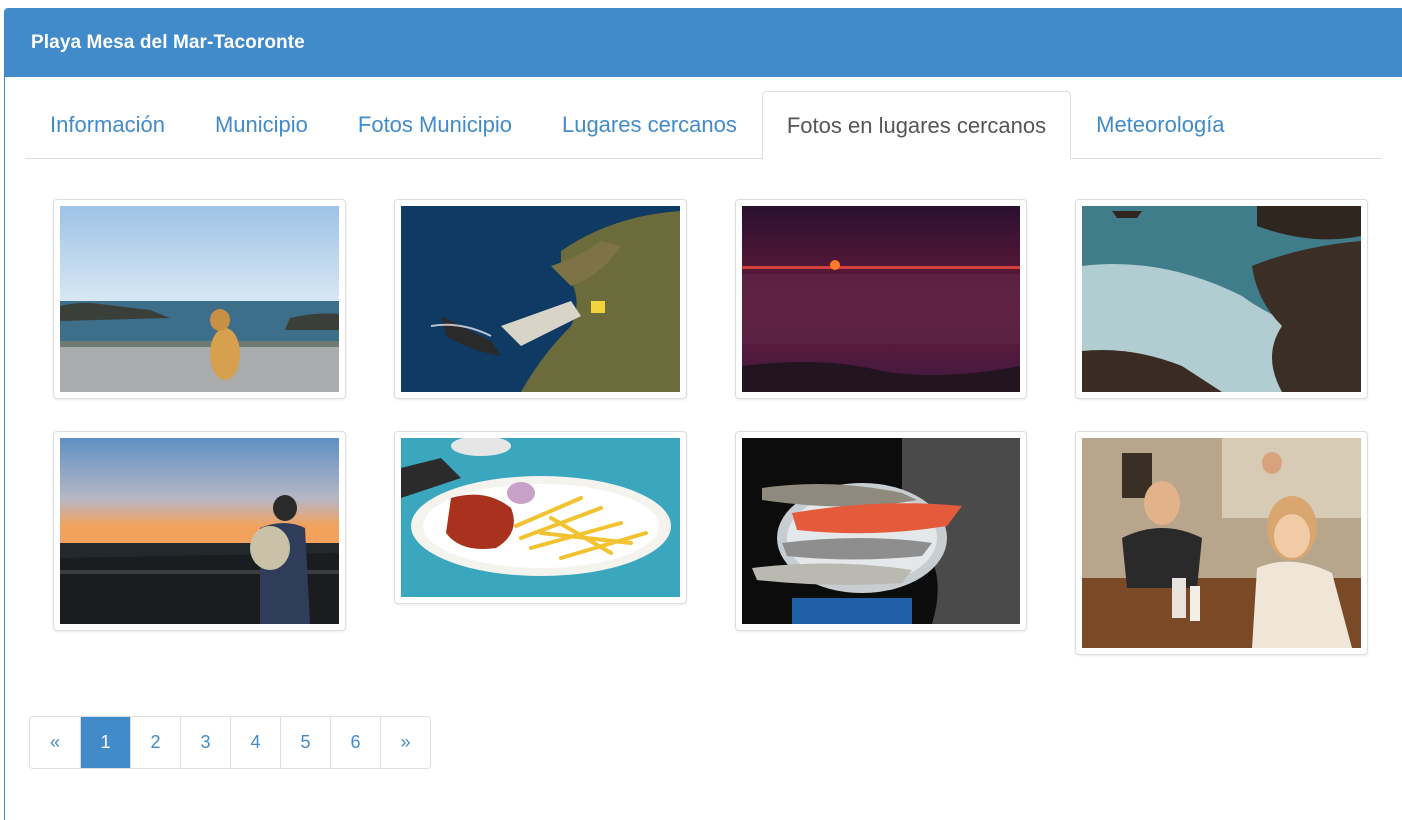  What do you see at coordinates (405, 742) in the screenshot?
I see `pagination-next: »` at bounding box center [405, 742].